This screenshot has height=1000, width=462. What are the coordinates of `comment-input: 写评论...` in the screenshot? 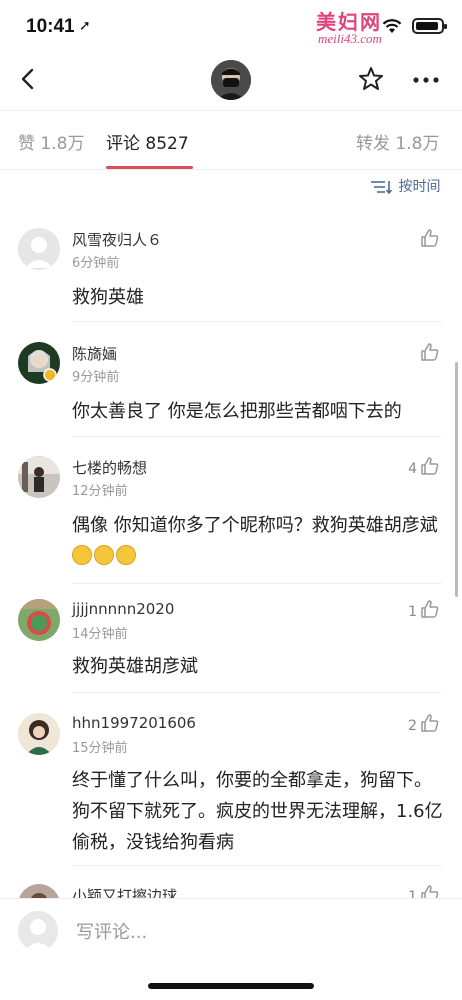 It's located at (111, 931).